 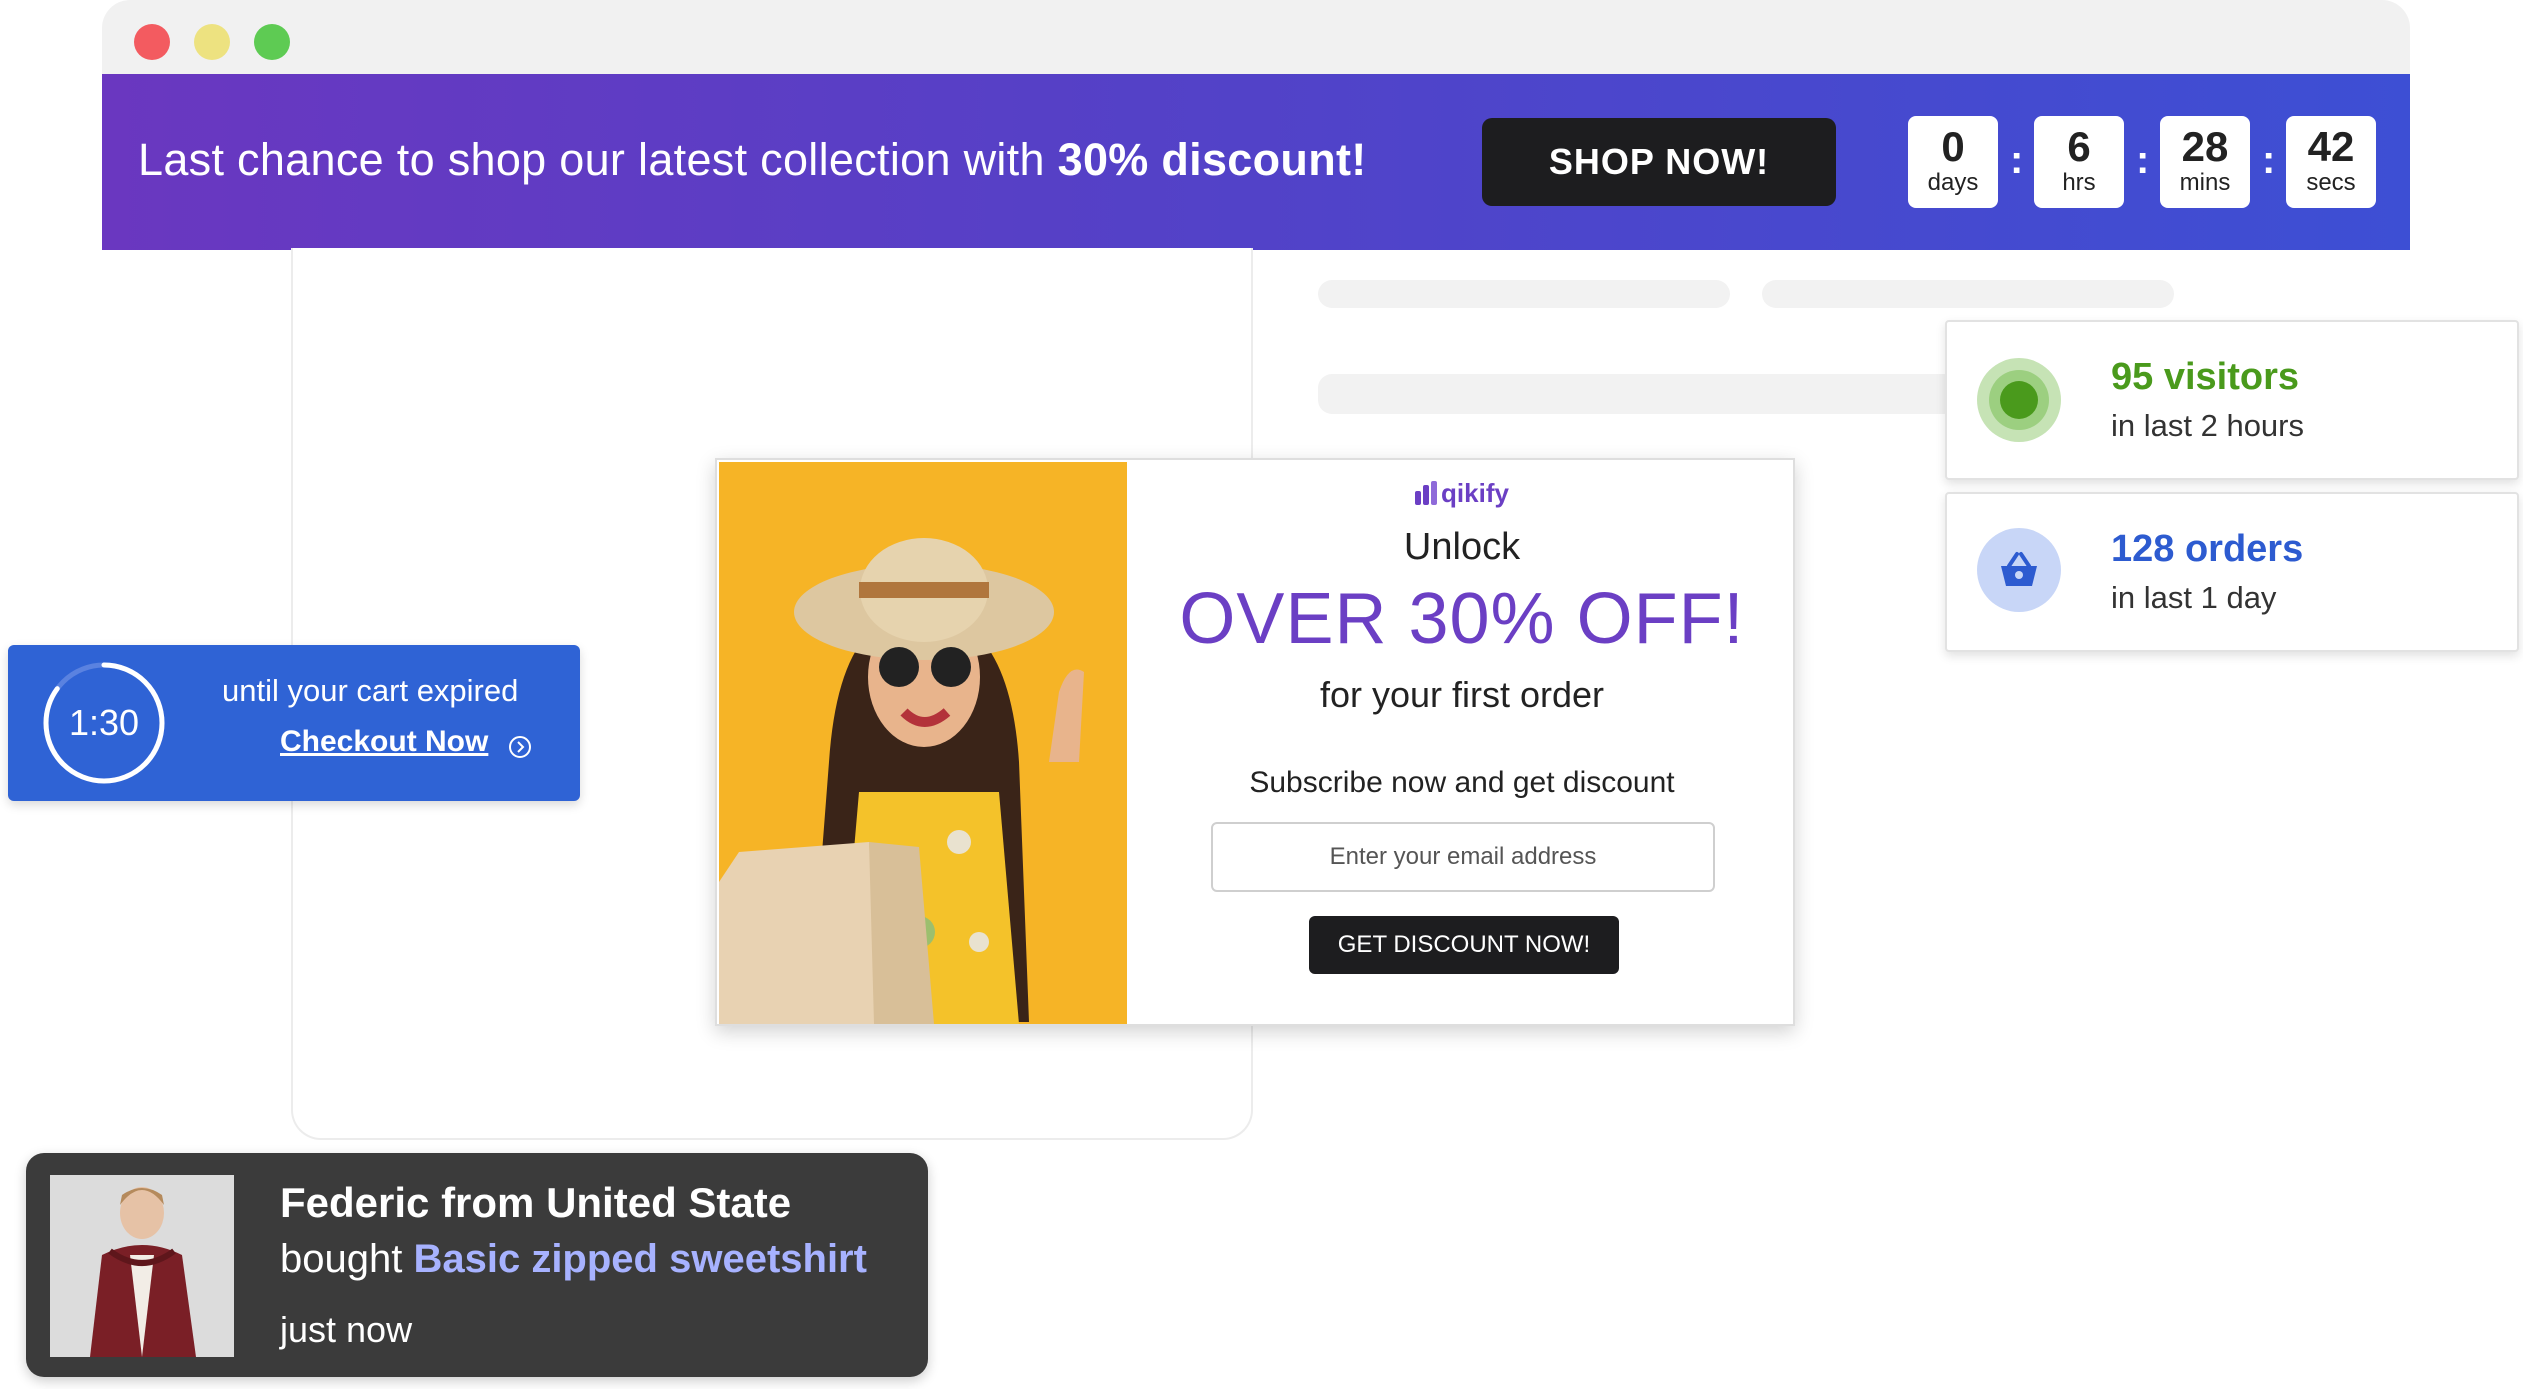 What do you see at coordinates (2194, 597) in the screenshot?
I see `orders-period: in last 1 day` at bounding box center [2194, 597].